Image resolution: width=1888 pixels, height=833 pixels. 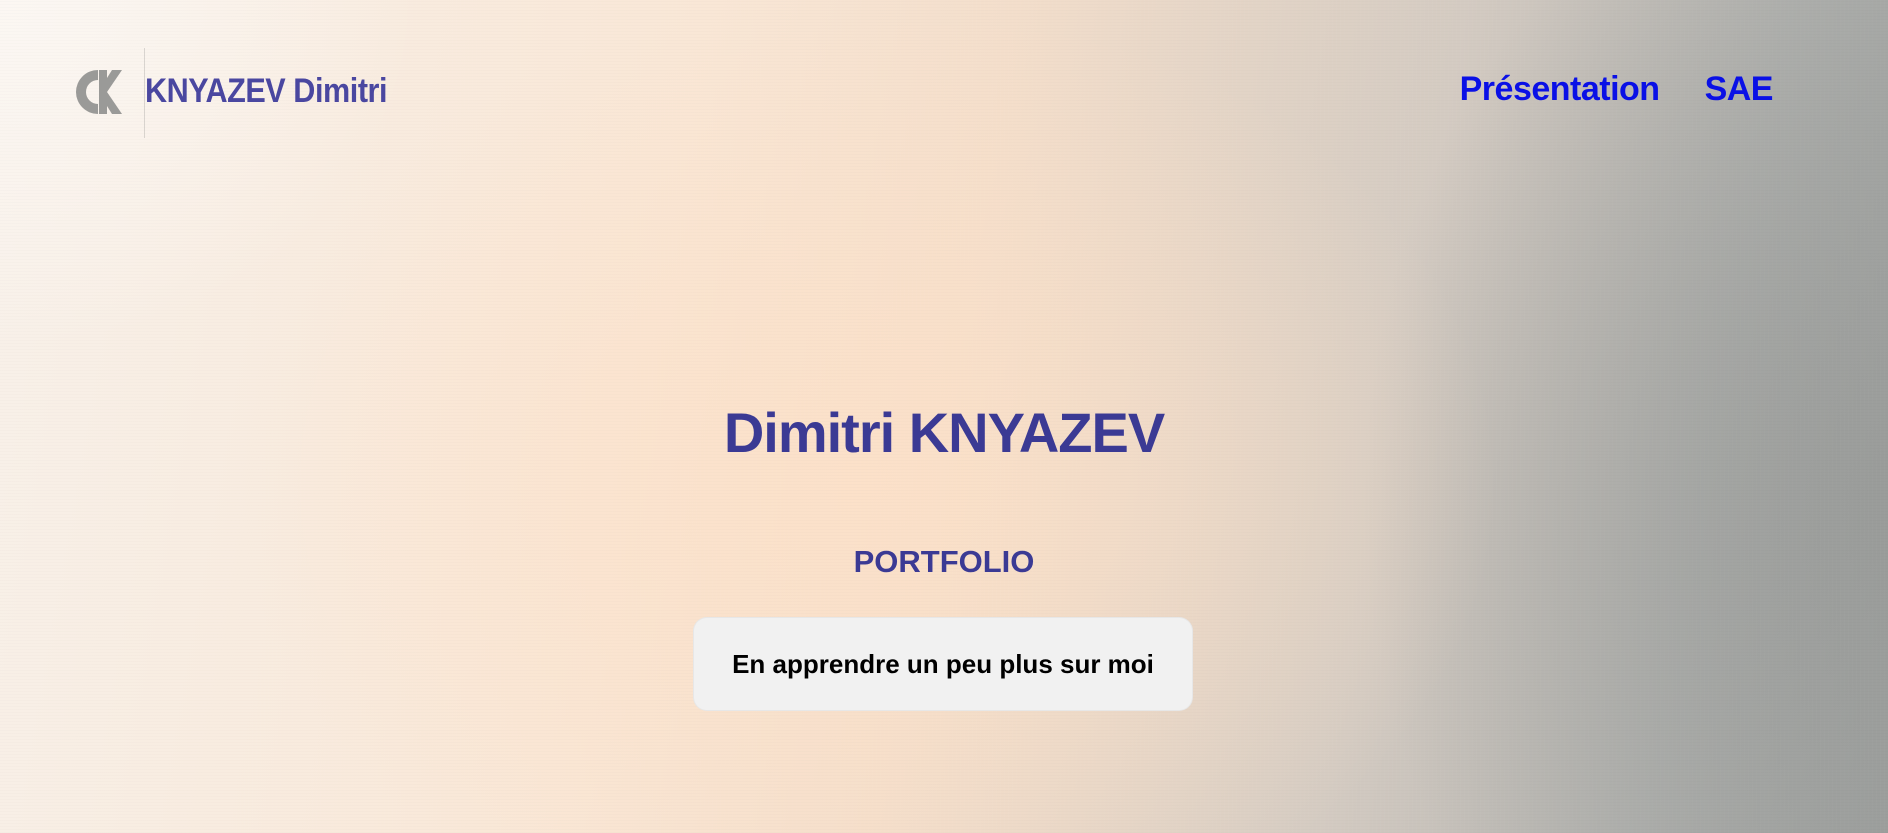 What do you see at coordinates (944, 432) in the screenshot?
I see `hero-title: Dimitri KNYAZEV` at bounding box center [944, 432].